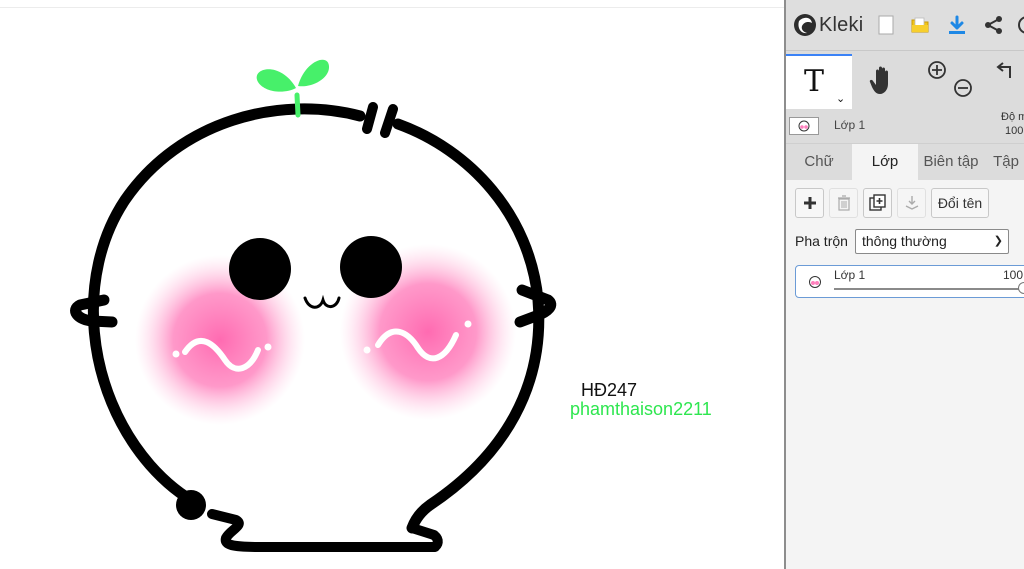 The image size is (1024, 569). I want to click on chevron-down-icon: ❯, so click(998, 241).